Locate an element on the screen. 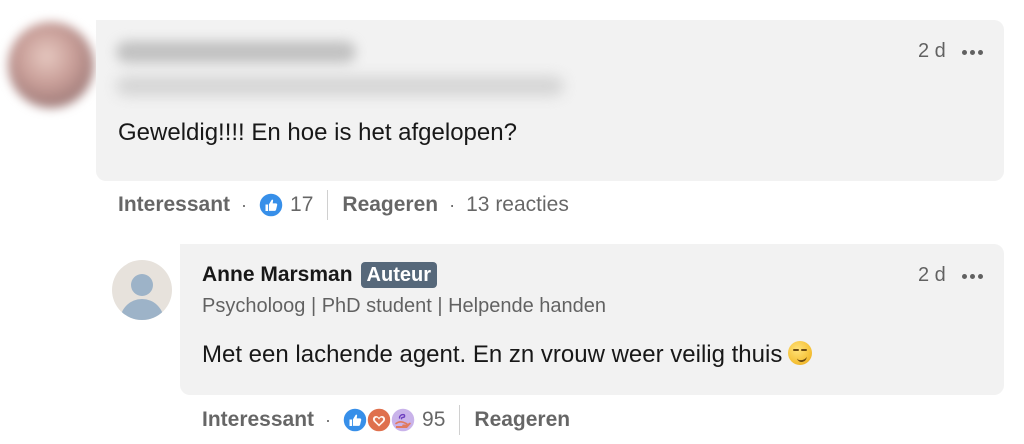 The image size is (1024, 444). reaction-count: 95 is located at coordinates (433, 420).